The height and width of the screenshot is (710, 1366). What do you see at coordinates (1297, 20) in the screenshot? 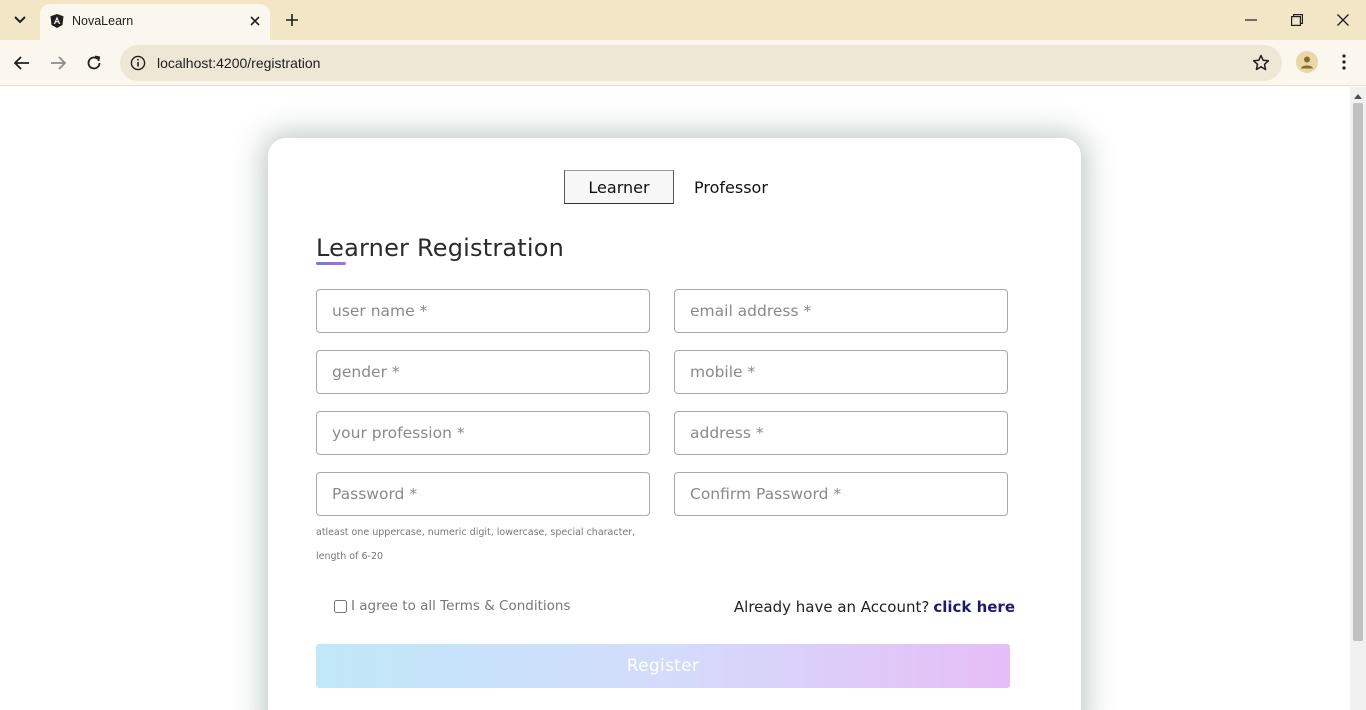
I see `restore-icon` at bounding box center [1297, 20].